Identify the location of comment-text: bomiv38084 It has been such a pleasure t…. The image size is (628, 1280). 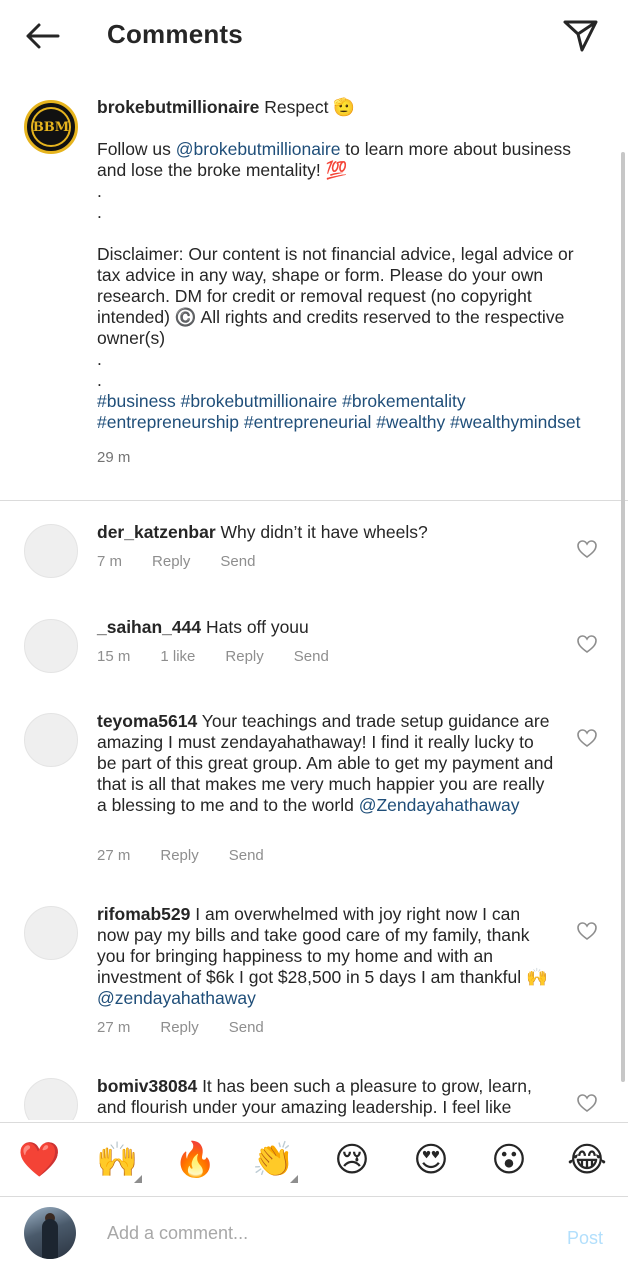
(327, 1097).